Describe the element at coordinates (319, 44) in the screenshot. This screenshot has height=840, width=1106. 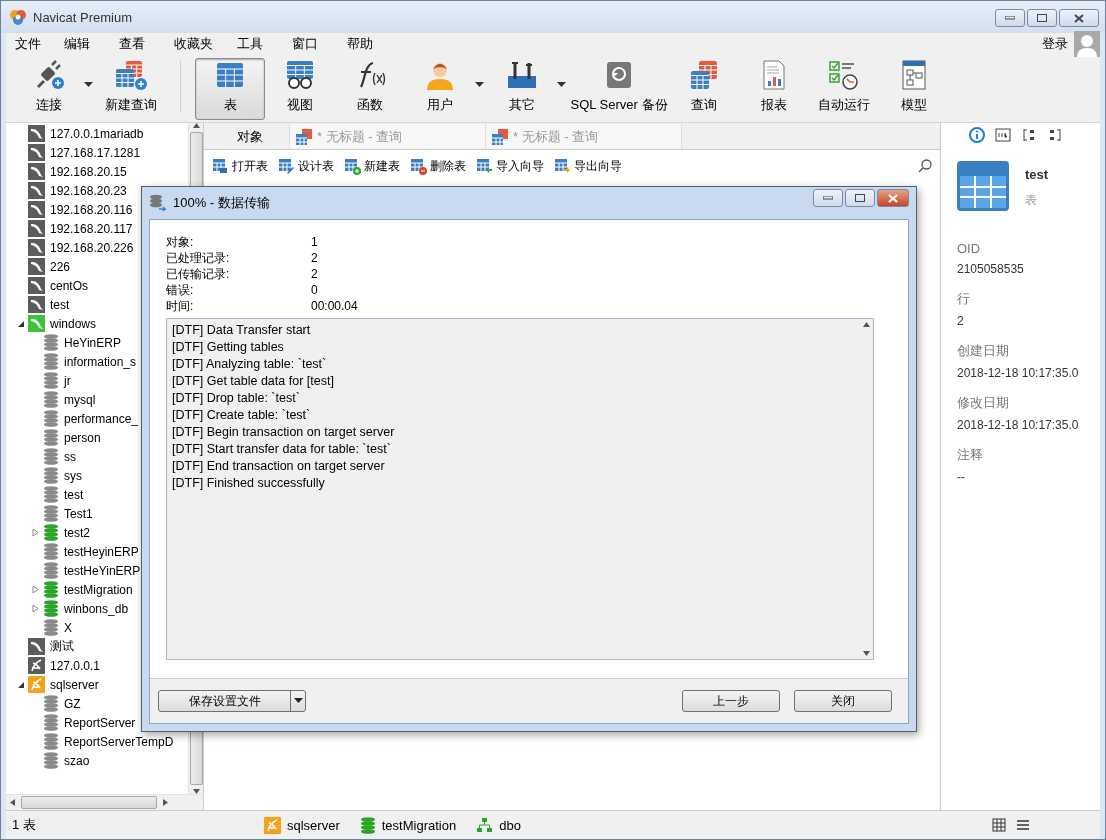
I see `menu-item: 窗口` at that location.